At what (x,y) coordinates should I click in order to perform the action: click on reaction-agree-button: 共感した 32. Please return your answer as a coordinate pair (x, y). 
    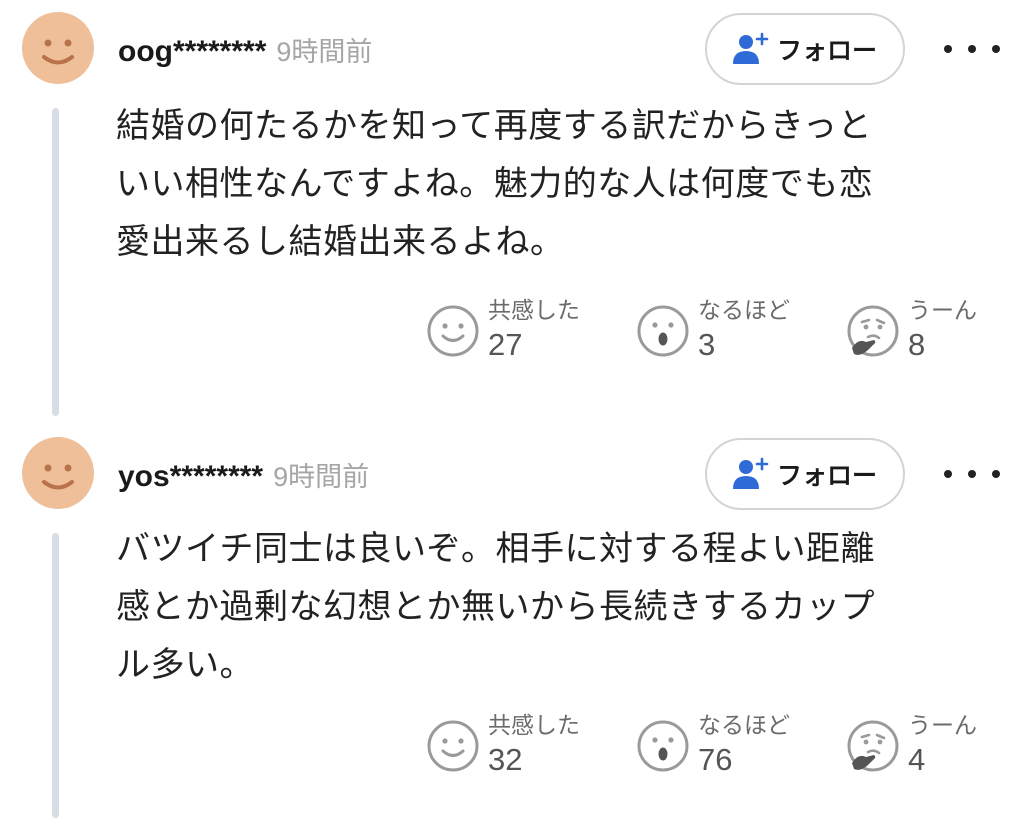
    Looking at the image, I should click on (503, 745).